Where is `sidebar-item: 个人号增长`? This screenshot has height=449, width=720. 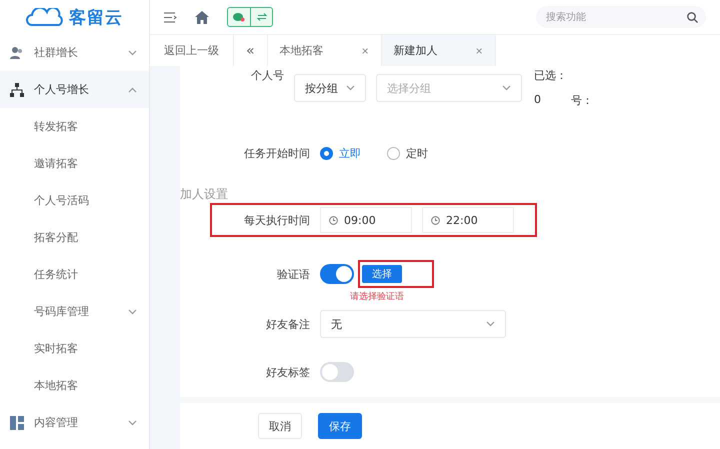 sidebar-item: 个人号增长 is located at coordinates (74, 89).